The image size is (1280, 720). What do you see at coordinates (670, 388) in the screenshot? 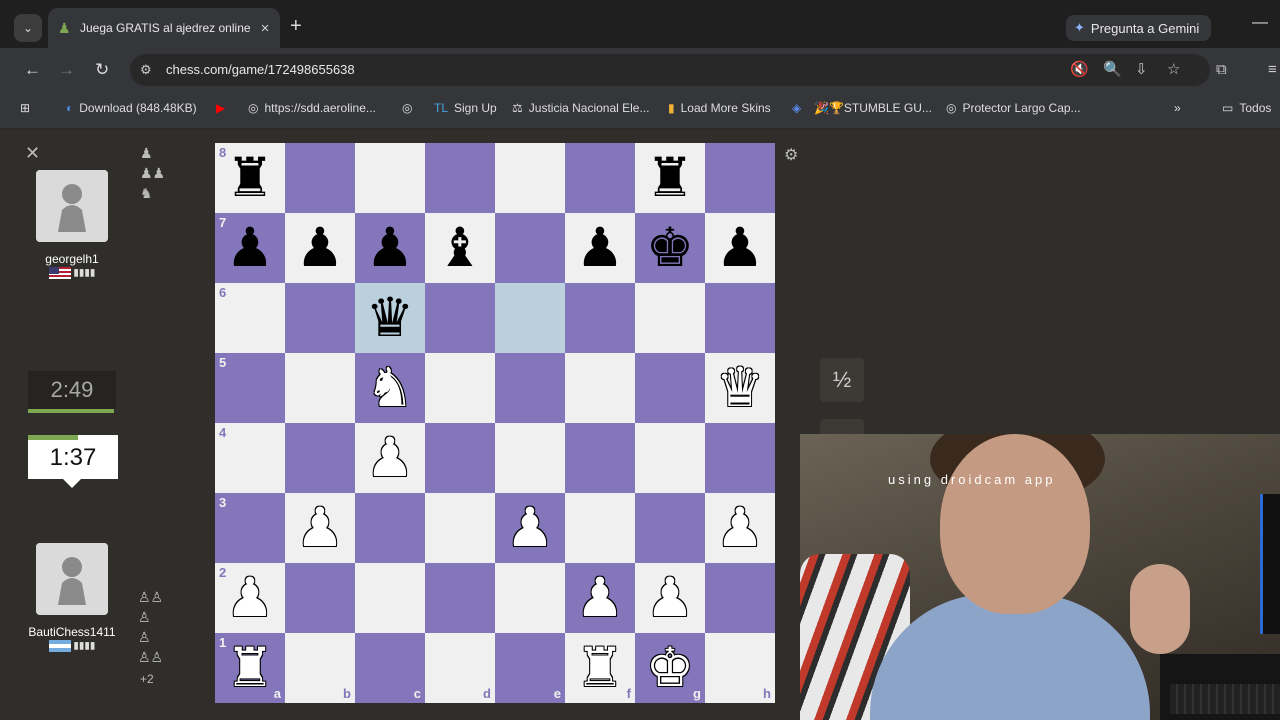
I see `square-g5` at bounding box center [670, 388].